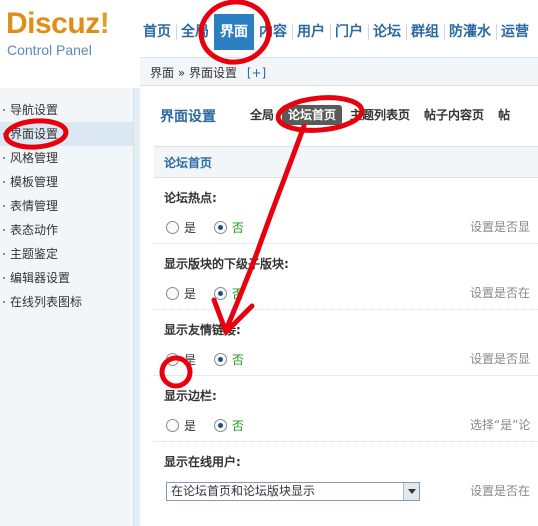 The width and height of the screenshot is (538, 526). What do you see at coordinates (273, 32) in the screenshot?
I see `nav-tab-content: 内容` at bounding box center [273, 32].